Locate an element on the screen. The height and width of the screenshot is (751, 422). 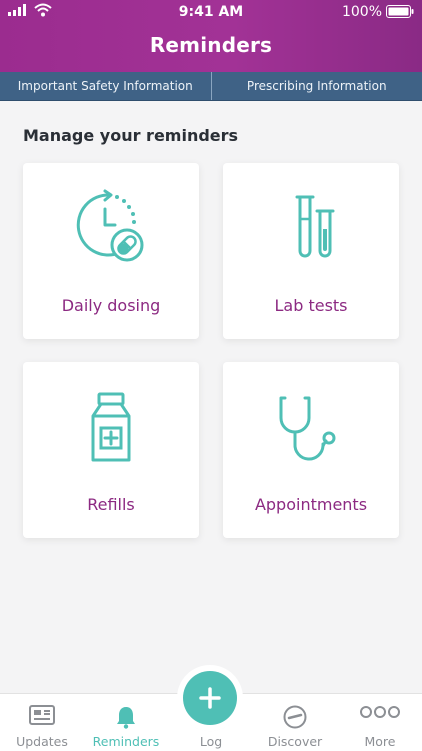
status-bar: 9:41 AM 100% is located at coordinates (211, 12).